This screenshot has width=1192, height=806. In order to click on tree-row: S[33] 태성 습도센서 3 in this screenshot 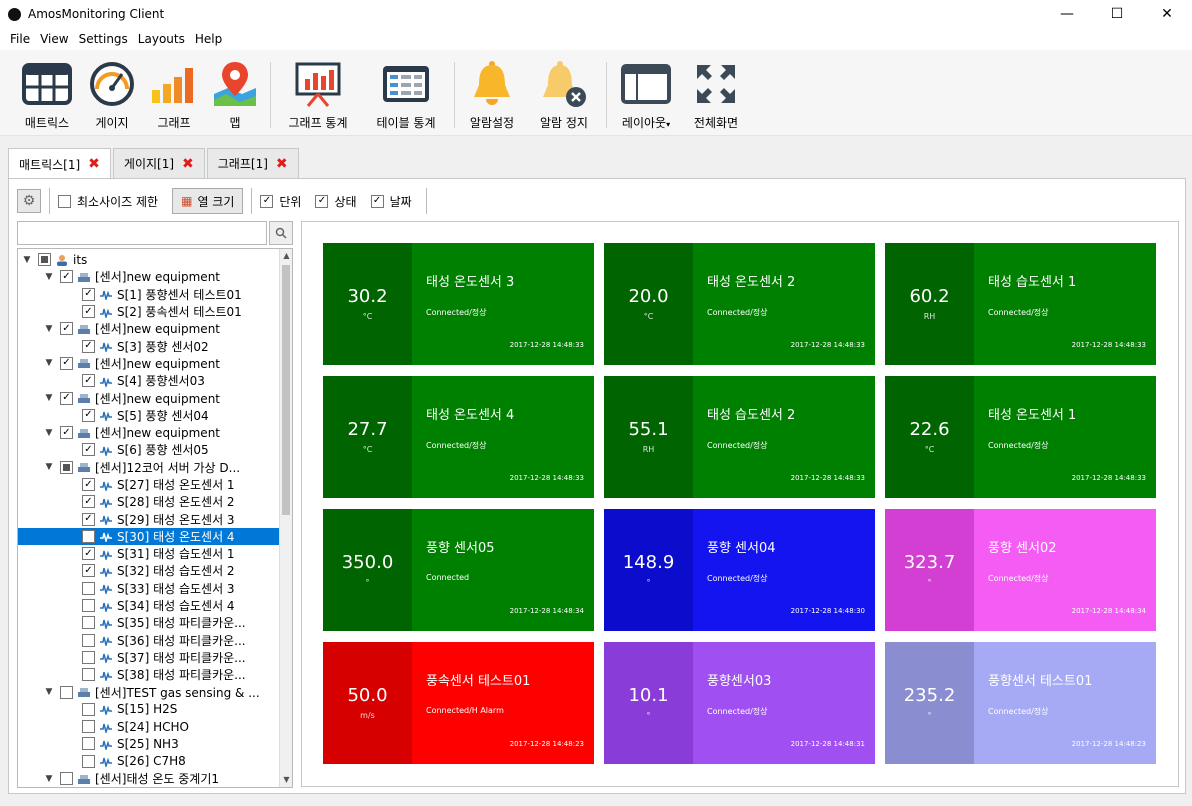, I will do `click(149, 588)`.